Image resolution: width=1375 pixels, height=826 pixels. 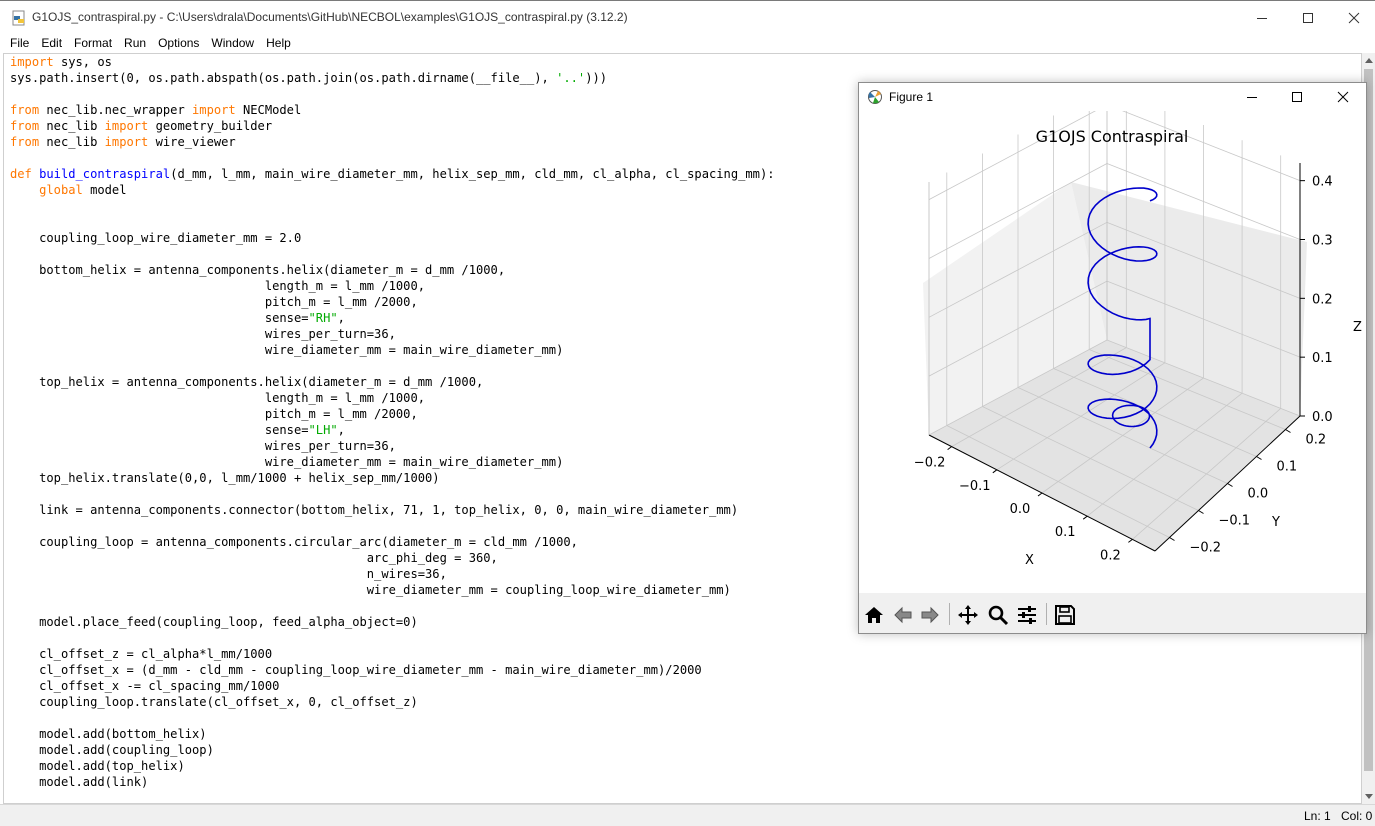 I want to click on code-token: ))), so click(x=596, y=78).